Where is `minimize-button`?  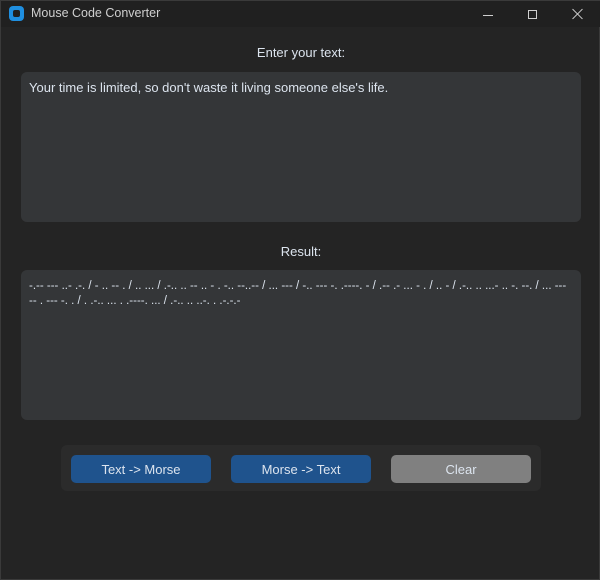 minimize-button is located at coordinates (488, 14).